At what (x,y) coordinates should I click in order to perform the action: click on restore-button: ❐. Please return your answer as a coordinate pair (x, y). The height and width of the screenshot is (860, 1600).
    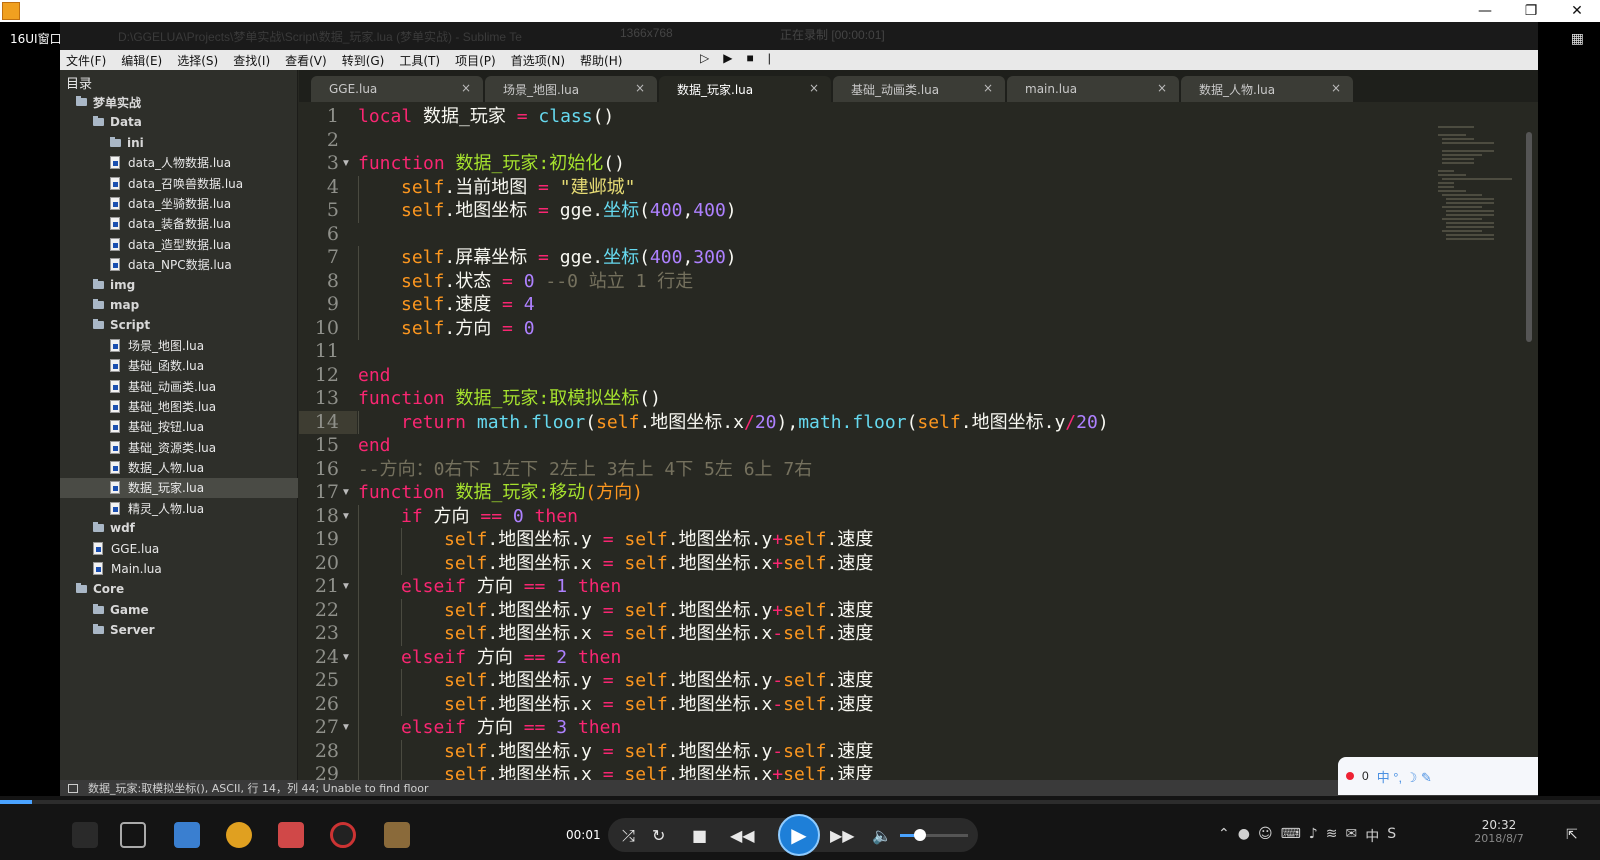
    Looking at the image, I should click on (1531, 11).